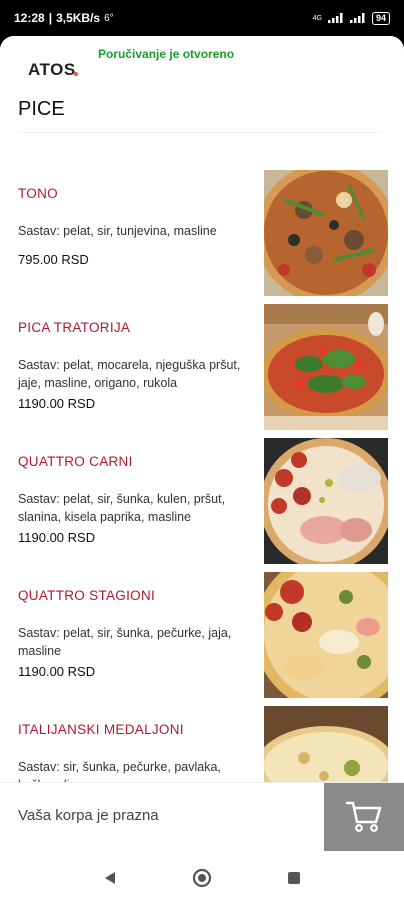  Describe the element at coordinates (74, 327) in the screenshot. I see `item-name: PICA TRATORIJA` at that location.